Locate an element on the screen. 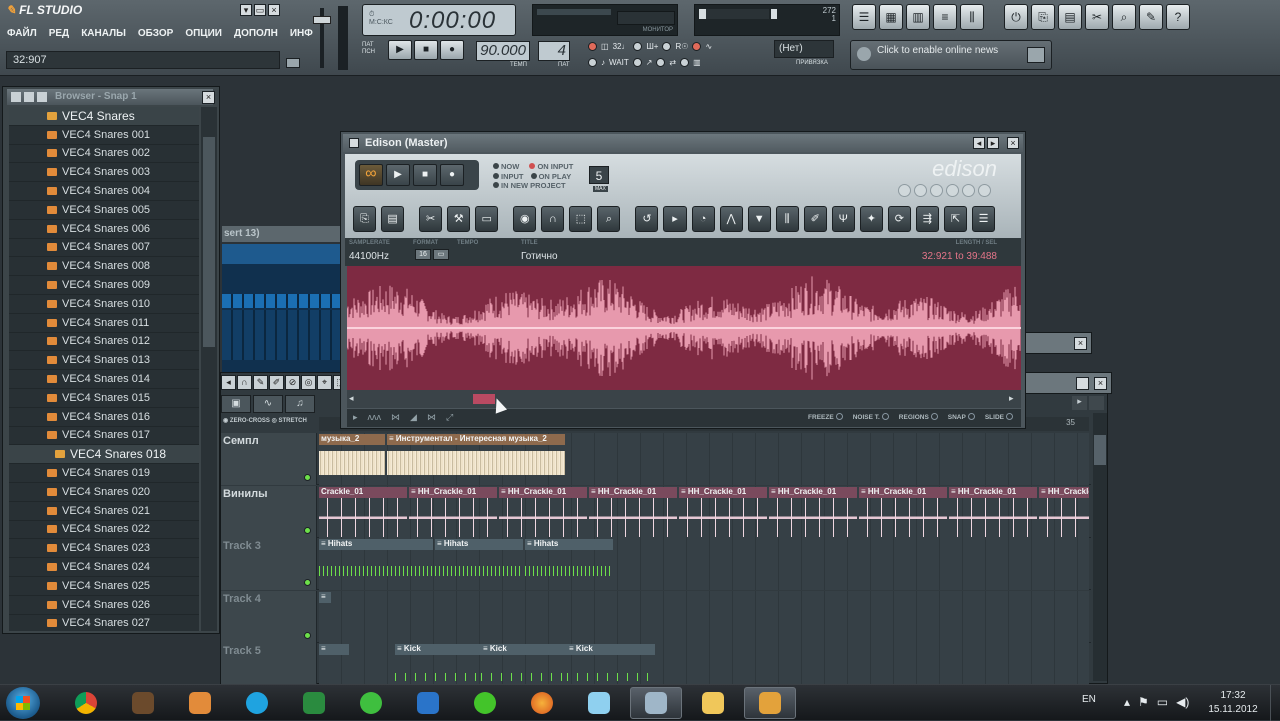  next-region-icon: ⋈ is located at coordinates (431, 417).